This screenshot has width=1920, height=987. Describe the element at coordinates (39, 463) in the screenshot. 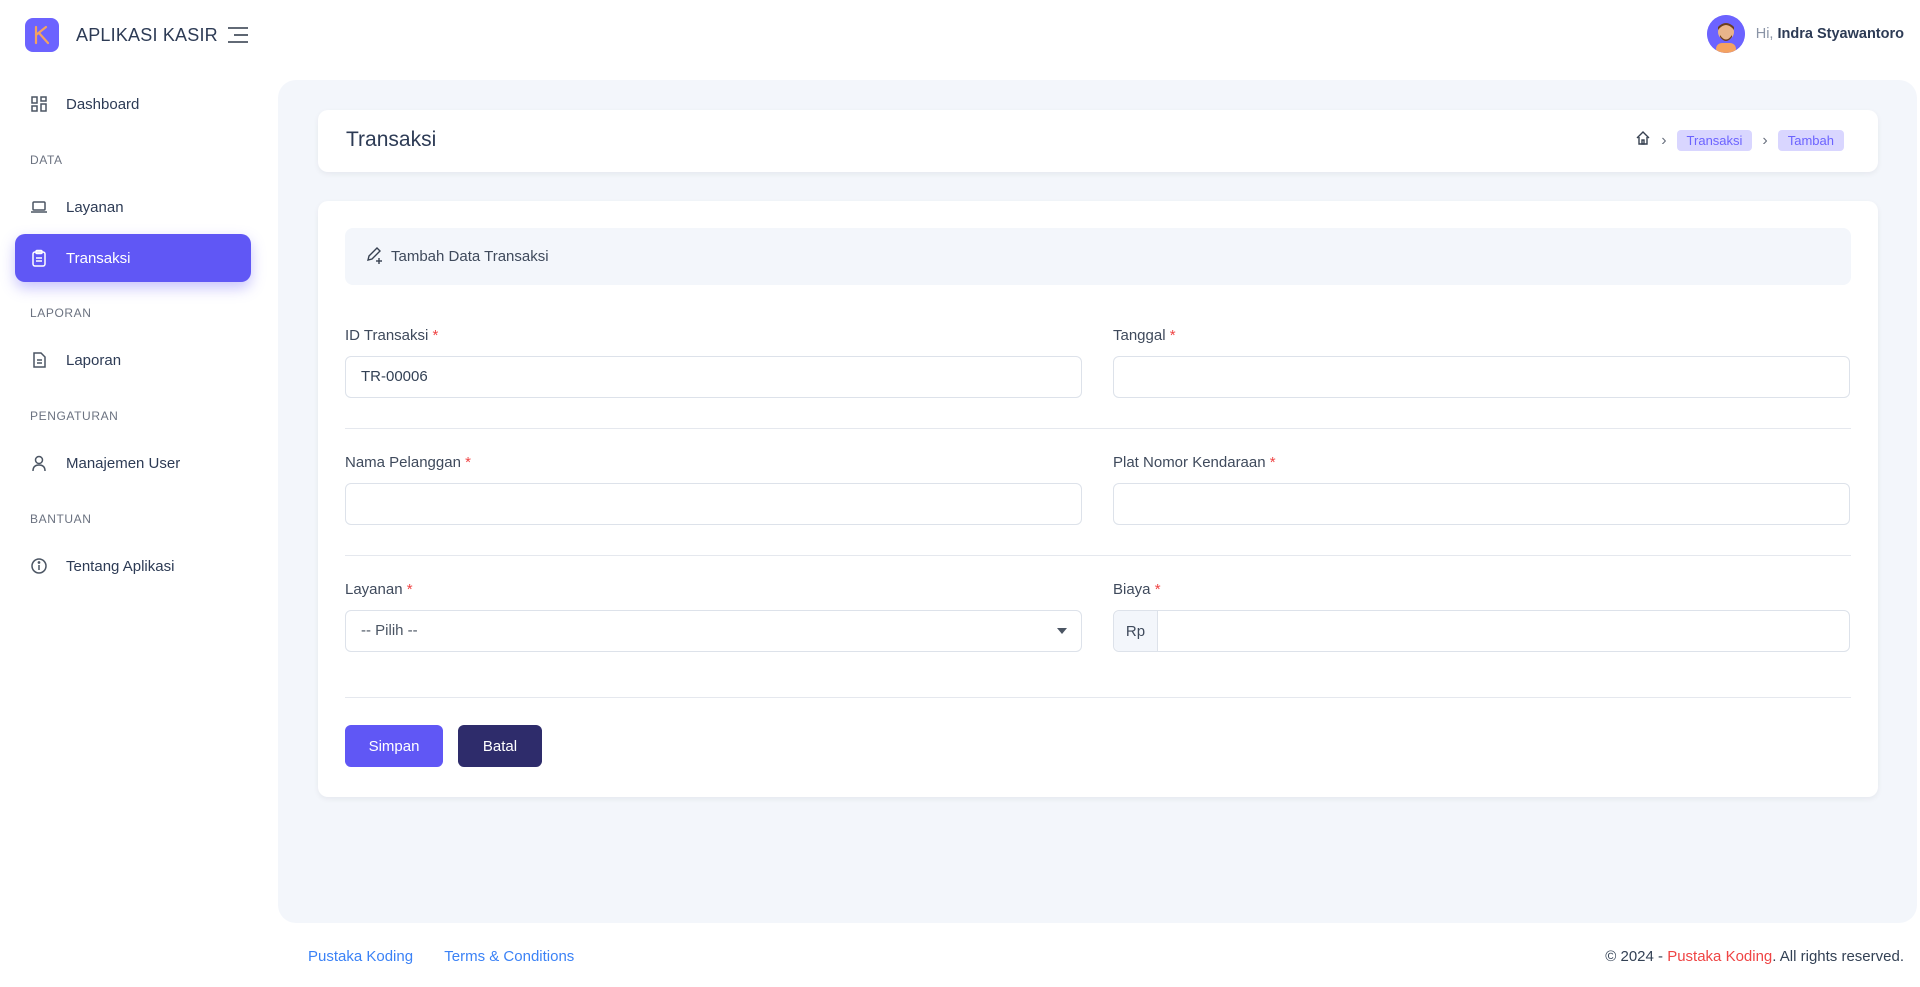

I see `user-icon` at that location.